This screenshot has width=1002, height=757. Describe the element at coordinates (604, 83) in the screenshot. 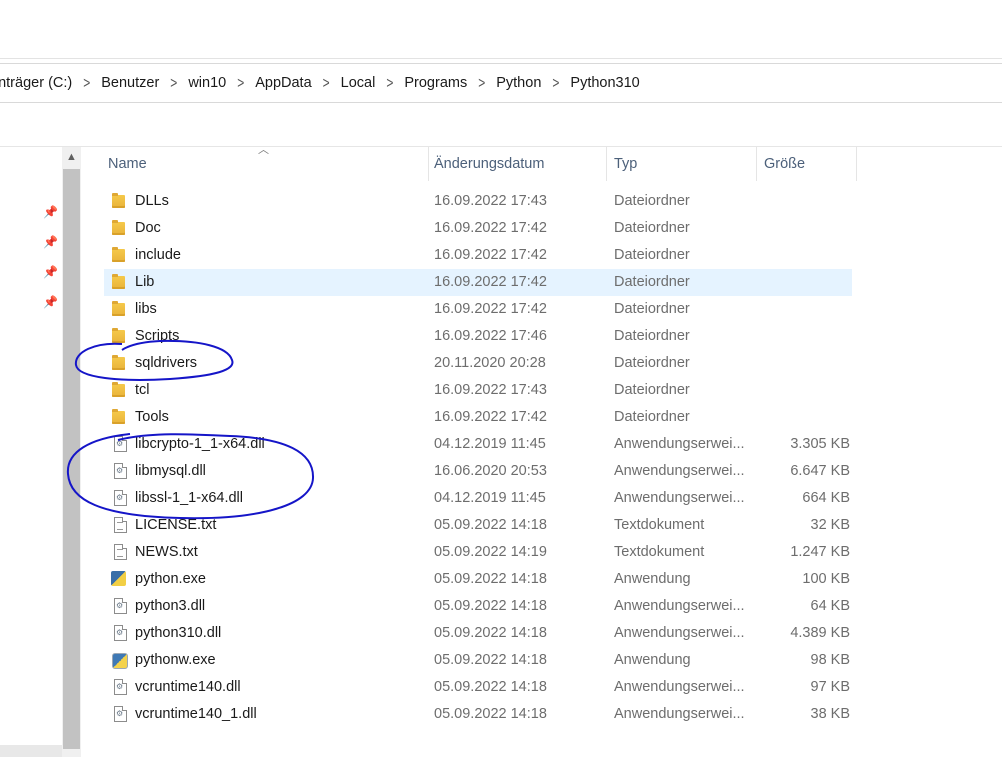

I see `breadcrumb-python310: Python310` at that location.